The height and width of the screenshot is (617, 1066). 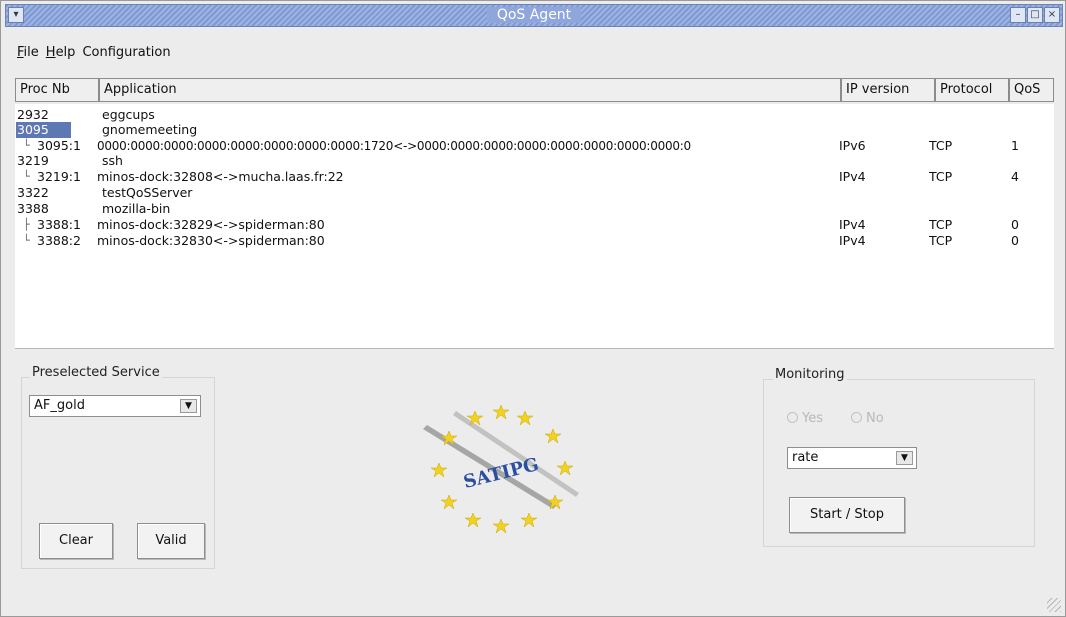 What do you see at coordinates (147, 192) in the screenshot?
I see `application: testQoSServer` at bounding box center [147, 192].